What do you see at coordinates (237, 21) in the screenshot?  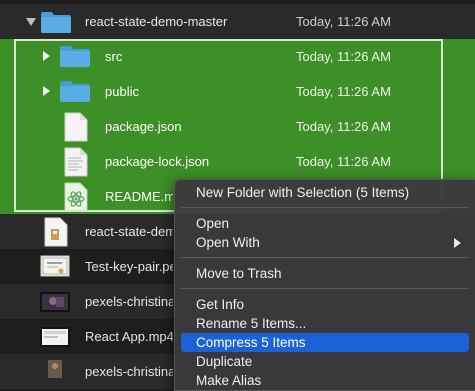 I see `file-row-react-state-demo-master: react-state-demo-master Today, 11:26 AM` at bounding box center [237, 21].